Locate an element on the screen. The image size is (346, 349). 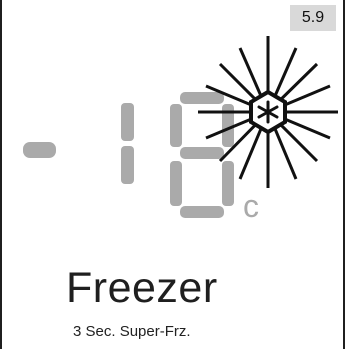
temperature-unit: c is located at coordinates (251, 206).